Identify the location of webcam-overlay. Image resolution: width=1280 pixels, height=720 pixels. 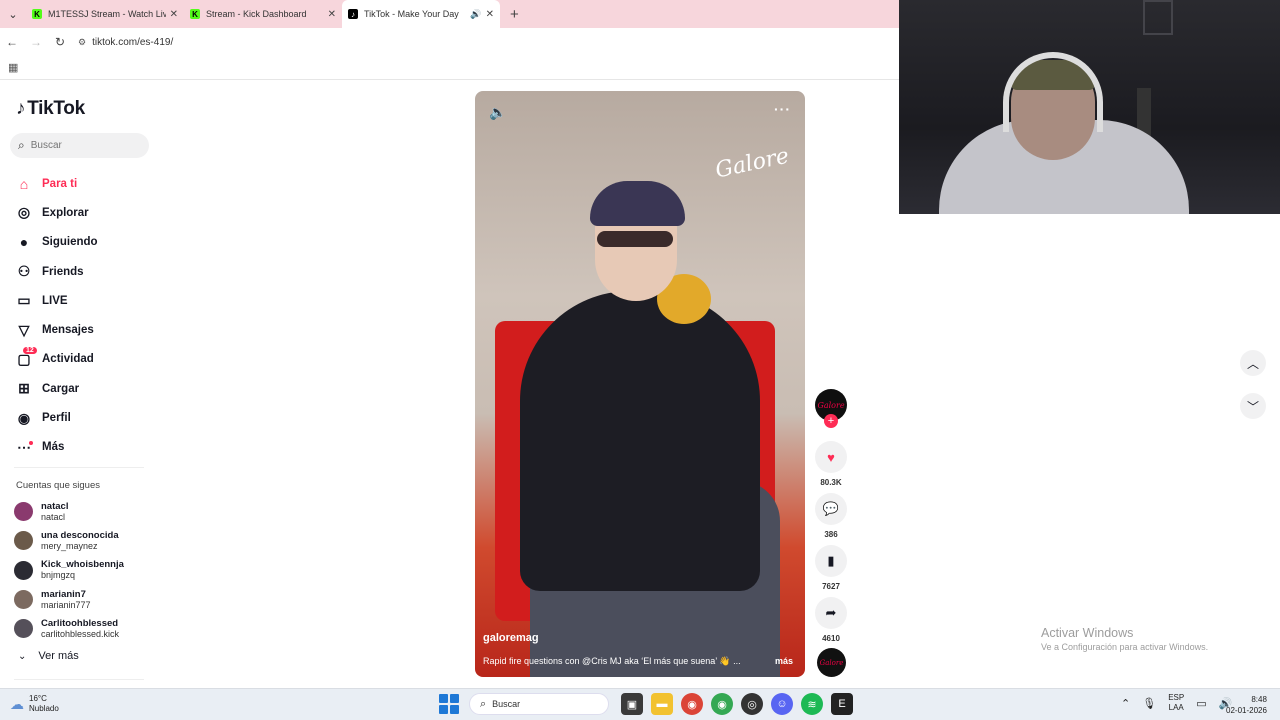
(1089, 107).